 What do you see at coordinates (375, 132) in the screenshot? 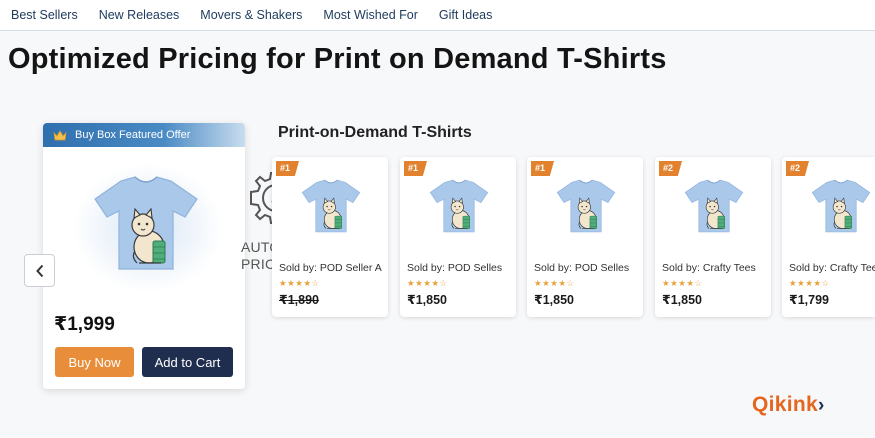
I see `section-title: Print-on-Demand T-Shirts` at bounding box center [375, 132].